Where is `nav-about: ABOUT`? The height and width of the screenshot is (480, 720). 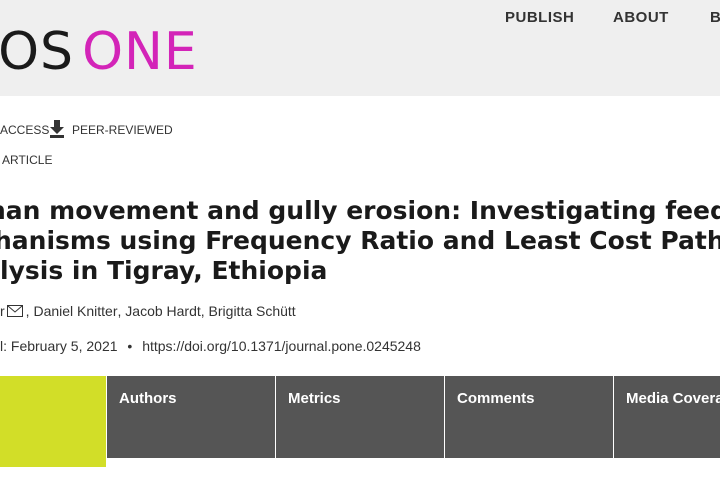
nav-about: ABOUT is located at coordinates (641, 17).